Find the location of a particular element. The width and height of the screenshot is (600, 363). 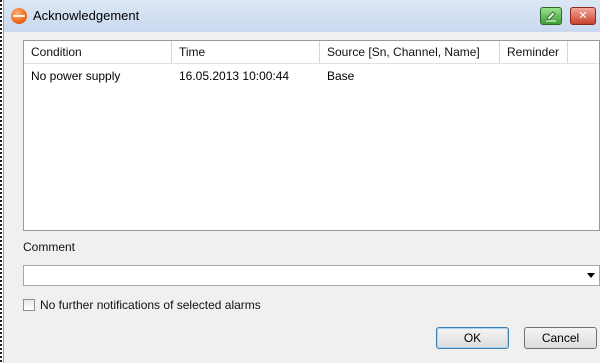

no-further-notifications-checkbox is located at coordinates (29, 305).